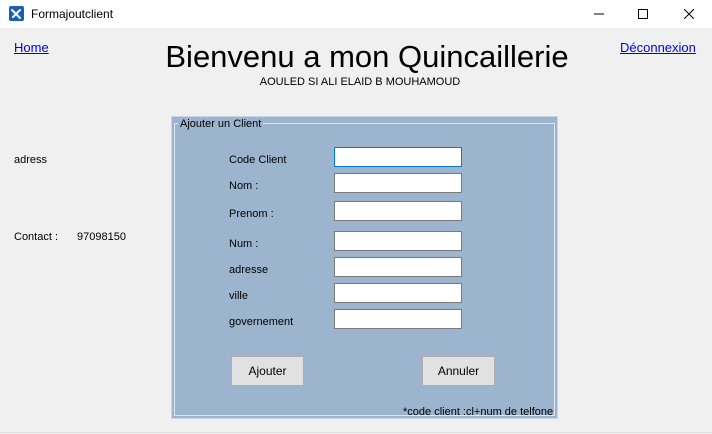  Describe the element at coordinates (16, 13) in the screenshot. I see `app-icon` at that location.